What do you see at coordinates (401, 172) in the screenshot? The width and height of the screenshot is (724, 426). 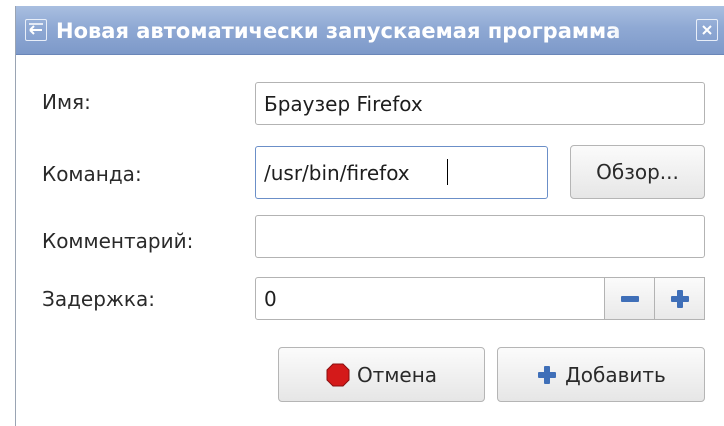 I see `command-field` at bounding box center [401, 172].